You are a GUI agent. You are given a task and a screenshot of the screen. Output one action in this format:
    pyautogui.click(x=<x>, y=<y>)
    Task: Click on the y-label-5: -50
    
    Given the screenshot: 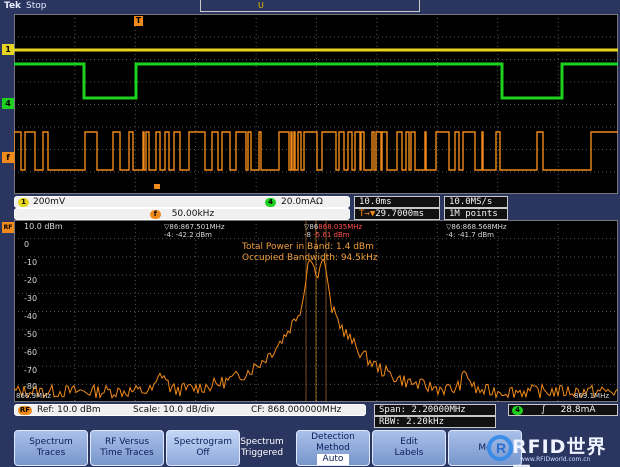 What is the action you would take?
    pyautogui.click(x=31, y=334)
    